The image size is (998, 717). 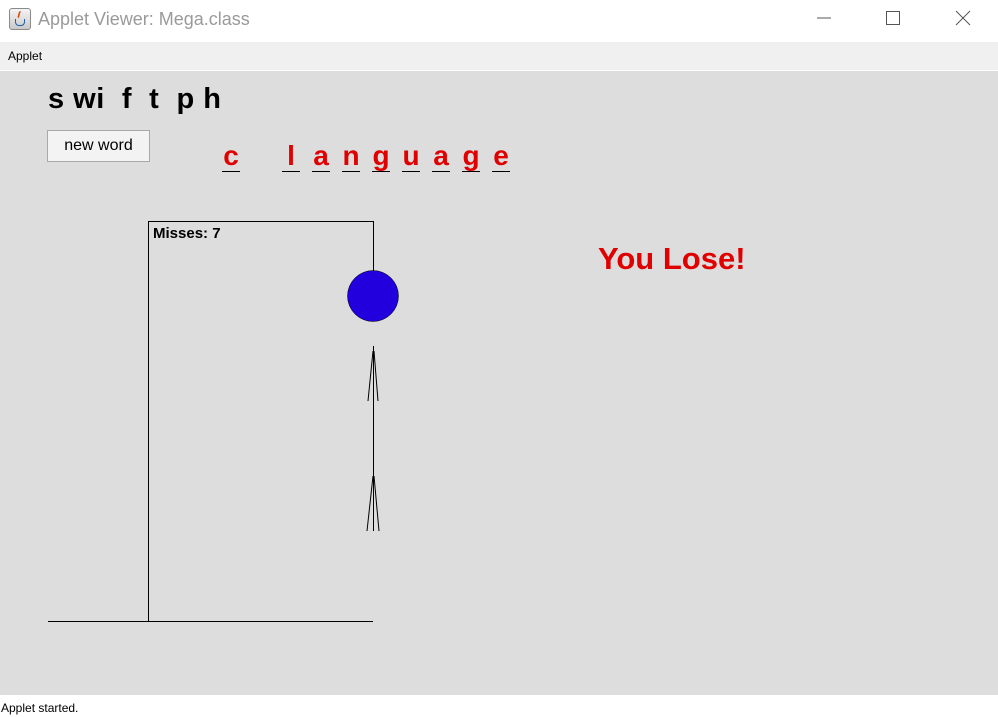 I want to click on window-title: Applet Viewer: Mega.class, so click(x=144, y=19).